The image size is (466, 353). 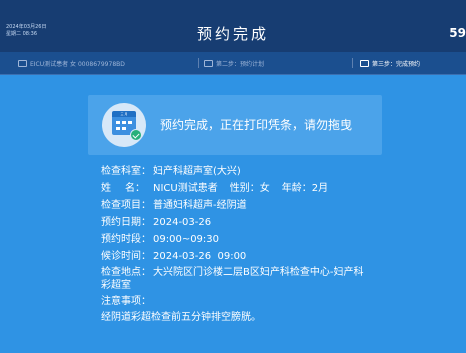 I want to click on exam-item-value: 普通妇科超声-经阴道, so click(x=200, y=205).